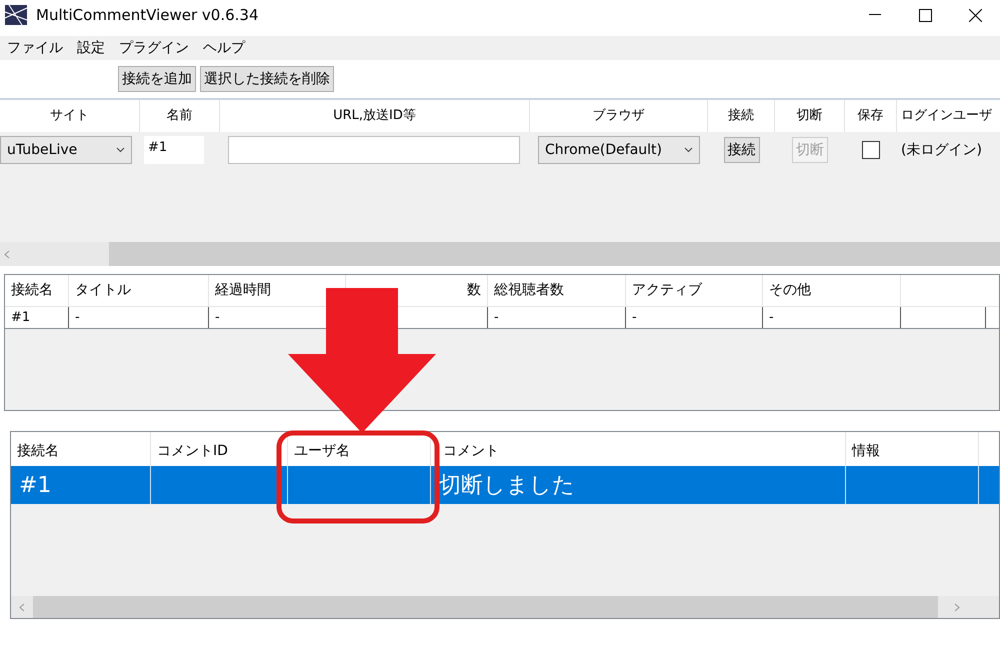 The width and height of the screenshot is (1000, 646). I want to click on toolbar-button: 選択した接続を削除, so click(267, 79).